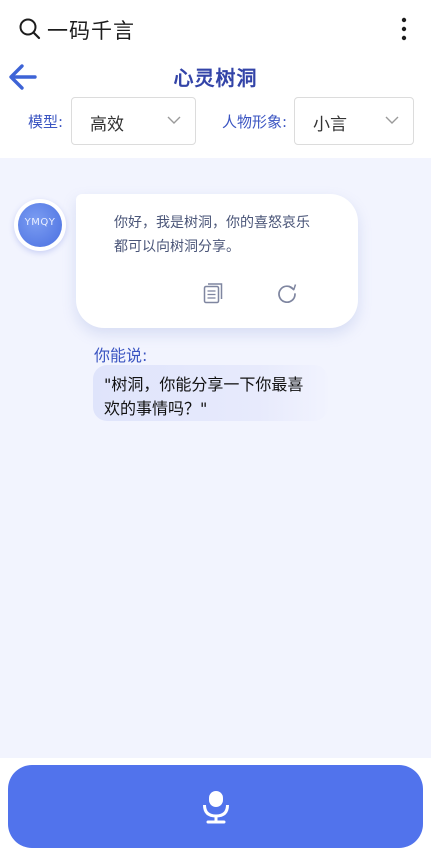 The width and height of the screenshot is (431, 856). What do you see at coordinates (213, 293) in the screenshot?
I see `copy-icon` at bounding box center [213, 293].